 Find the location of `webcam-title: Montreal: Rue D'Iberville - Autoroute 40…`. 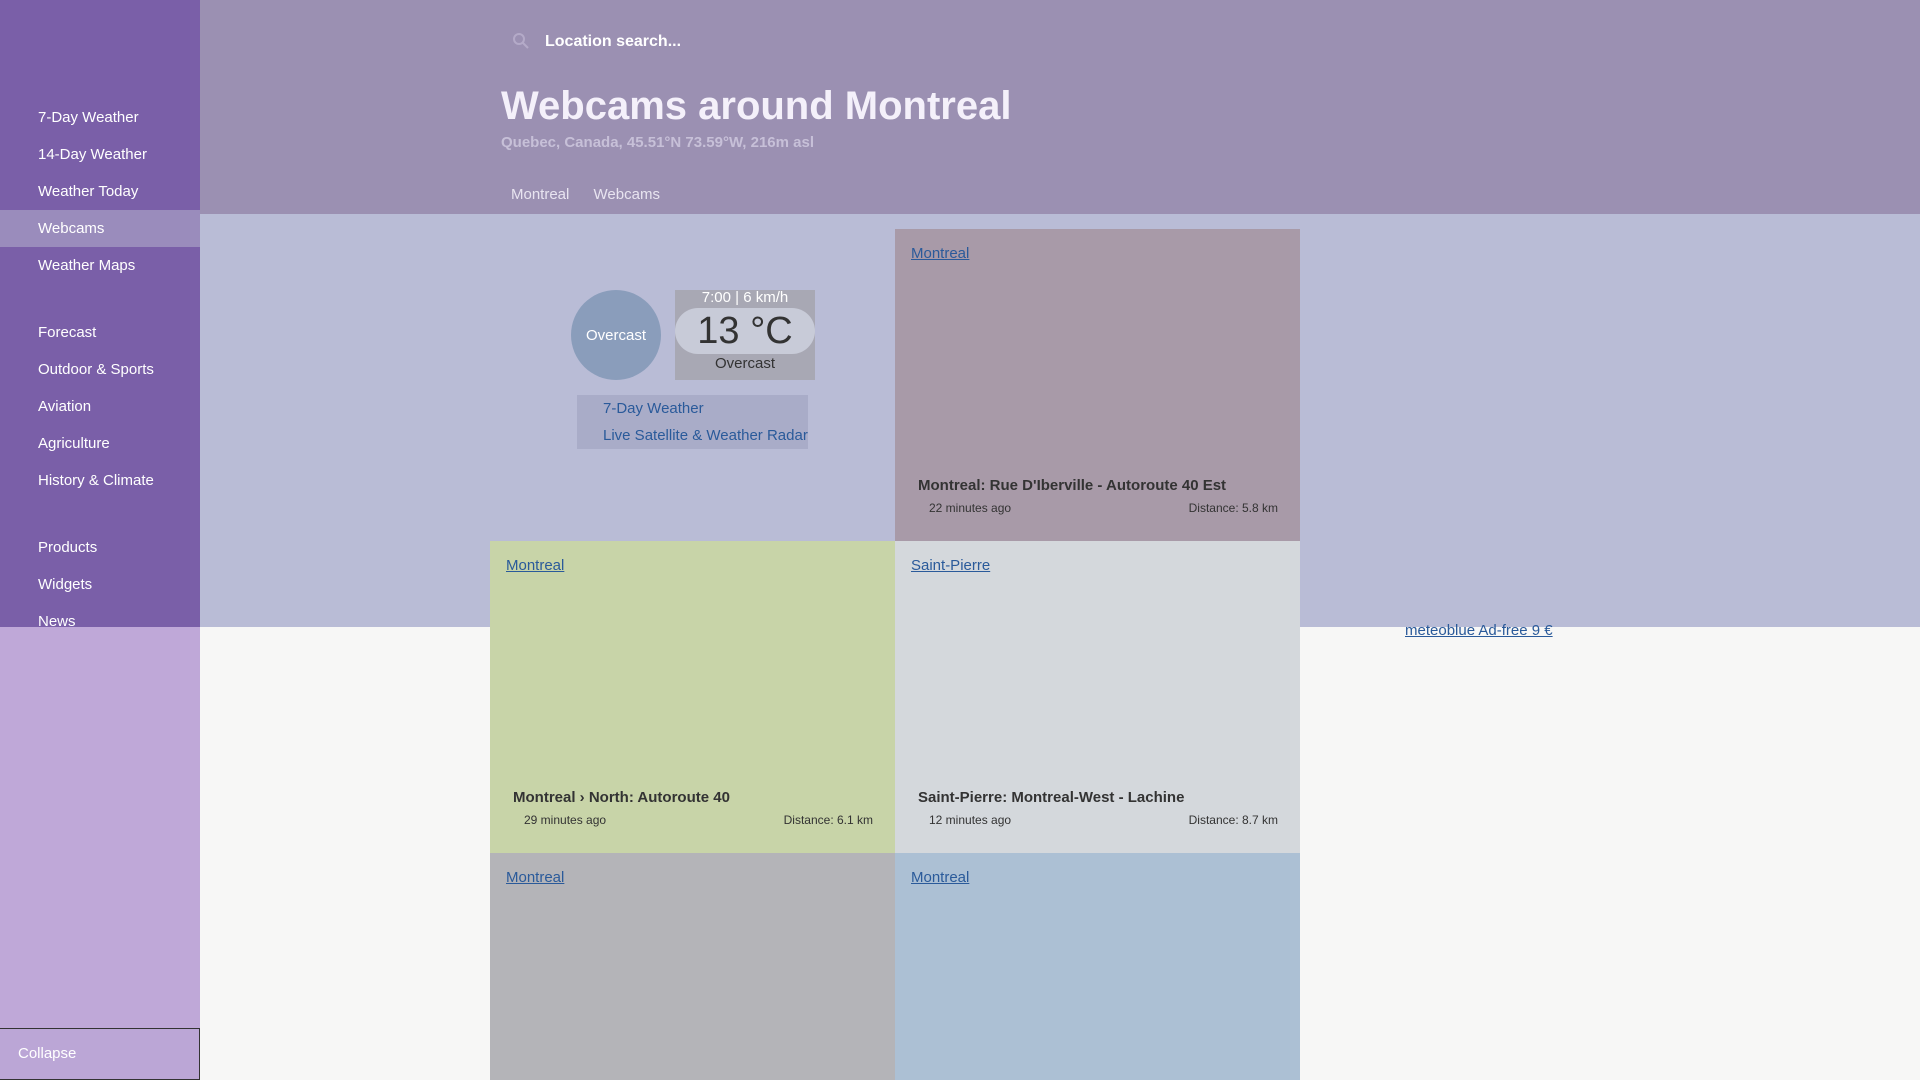

webcam-title: Montreal: Rue D'Iberville - Autoroute 40… is located at coordinates (1072, 485).